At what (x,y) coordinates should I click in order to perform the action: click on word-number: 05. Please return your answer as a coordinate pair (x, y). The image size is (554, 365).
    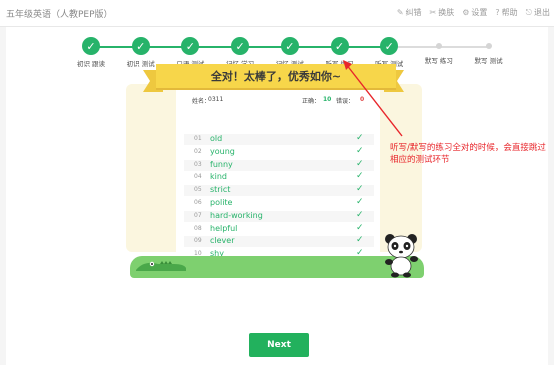
    Looking at the image, I should click on (198, 190).